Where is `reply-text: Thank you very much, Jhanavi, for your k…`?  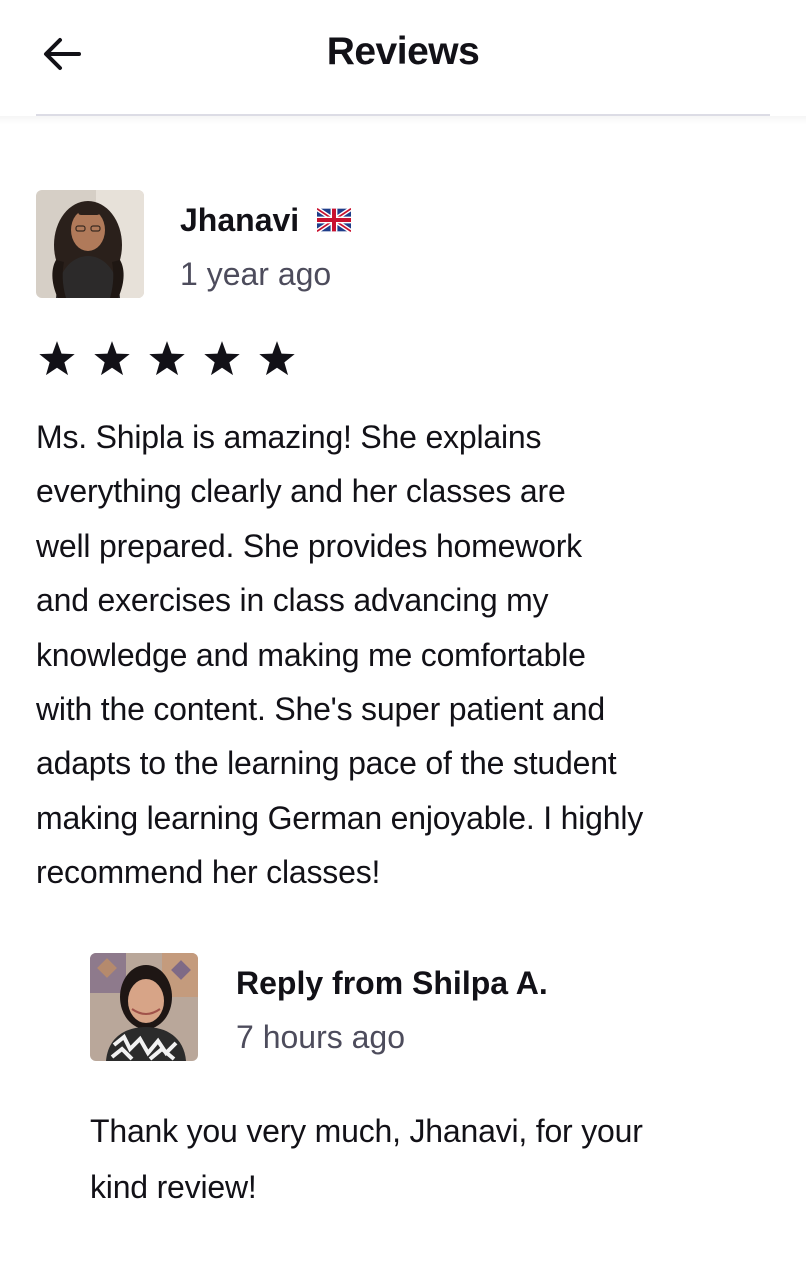
reply-text: Thank you very much, Jhanavi, for your k… is located at coordinates (366, 1159).